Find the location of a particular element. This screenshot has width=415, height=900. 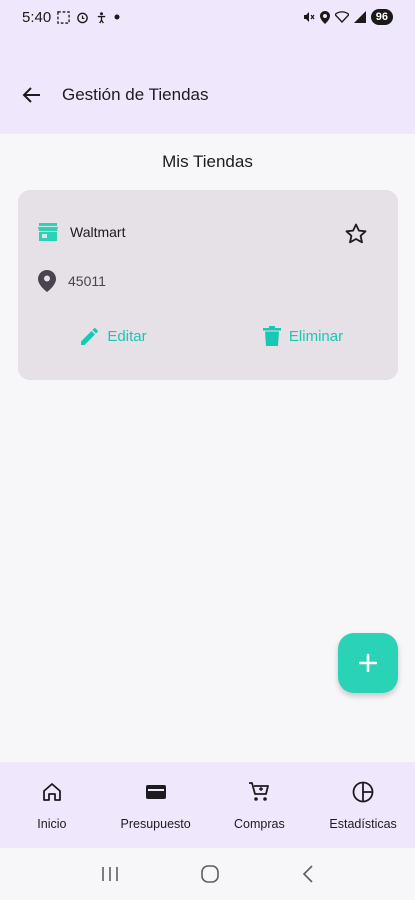

pie-chart-icon is located at coordinates (363, 792).